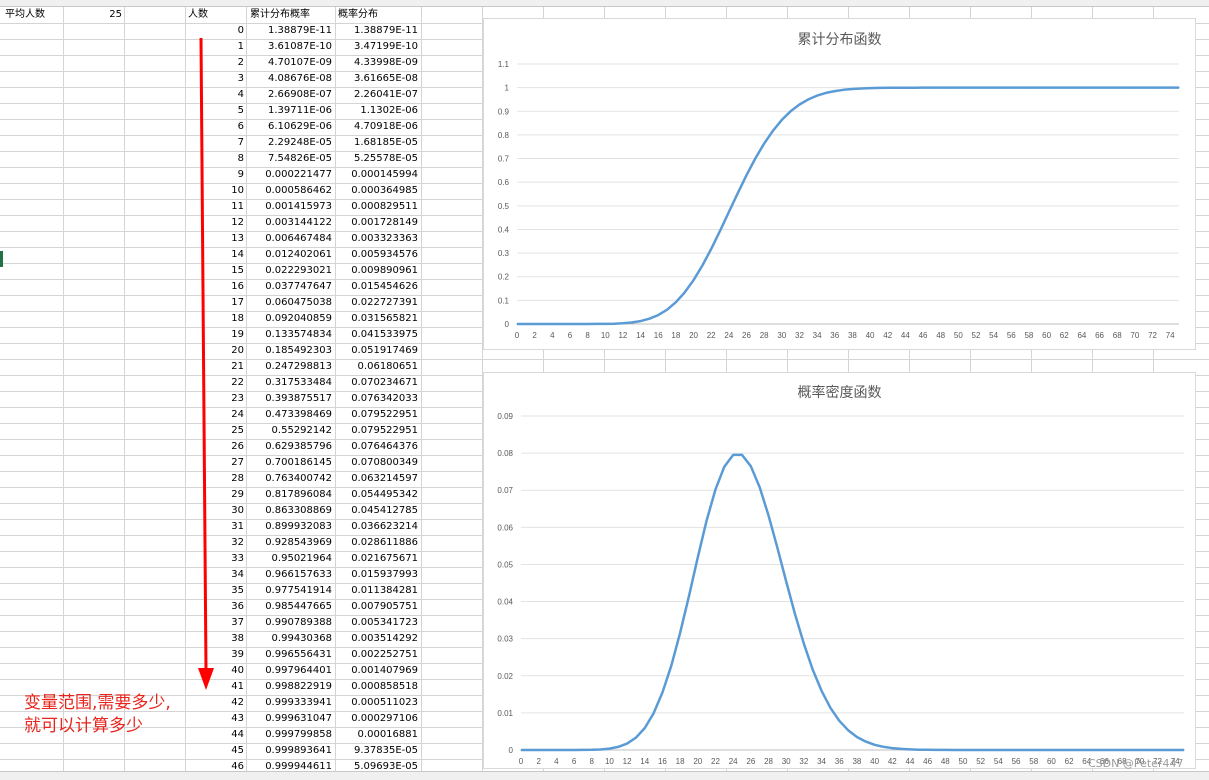 Image resolution: width=1209 pixels, height=780 pixels. What do you see at coordinates (289, 671) in the screenshot?
I see `cell-cdf: 0.997964401` at bounding box center [289, 671].